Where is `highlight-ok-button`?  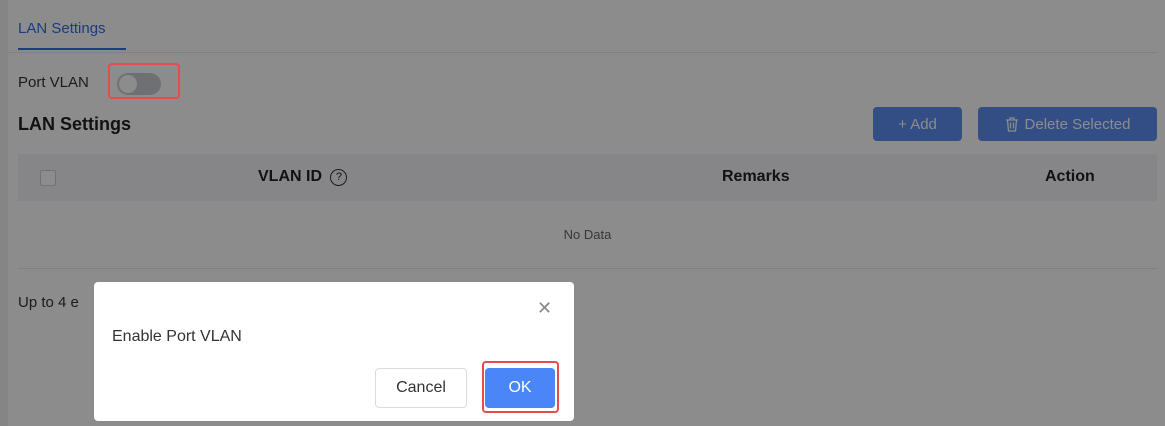 highlight-ok-button is located at coordinates (520, 387).